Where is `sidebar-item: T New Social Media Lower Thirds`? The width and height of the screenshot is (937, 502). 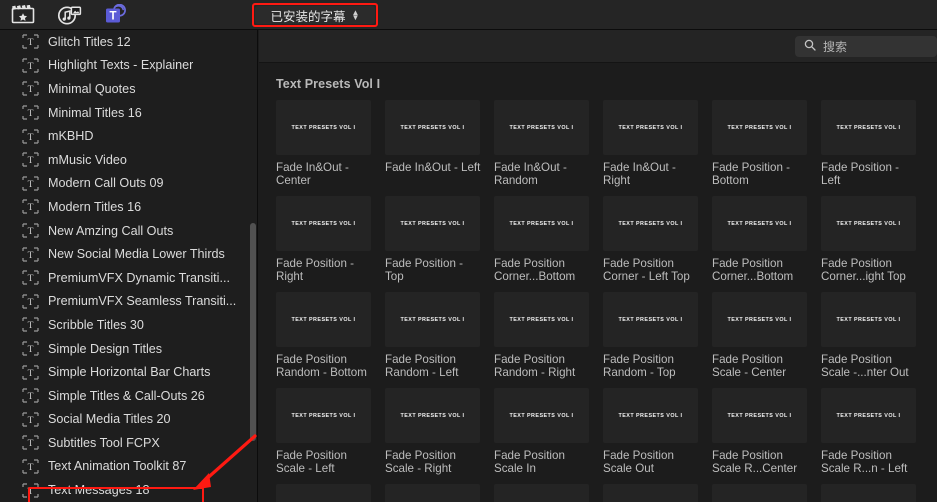
sidebar-item: T New Social Media Lower Thirds is located at coordinates (128, 254).